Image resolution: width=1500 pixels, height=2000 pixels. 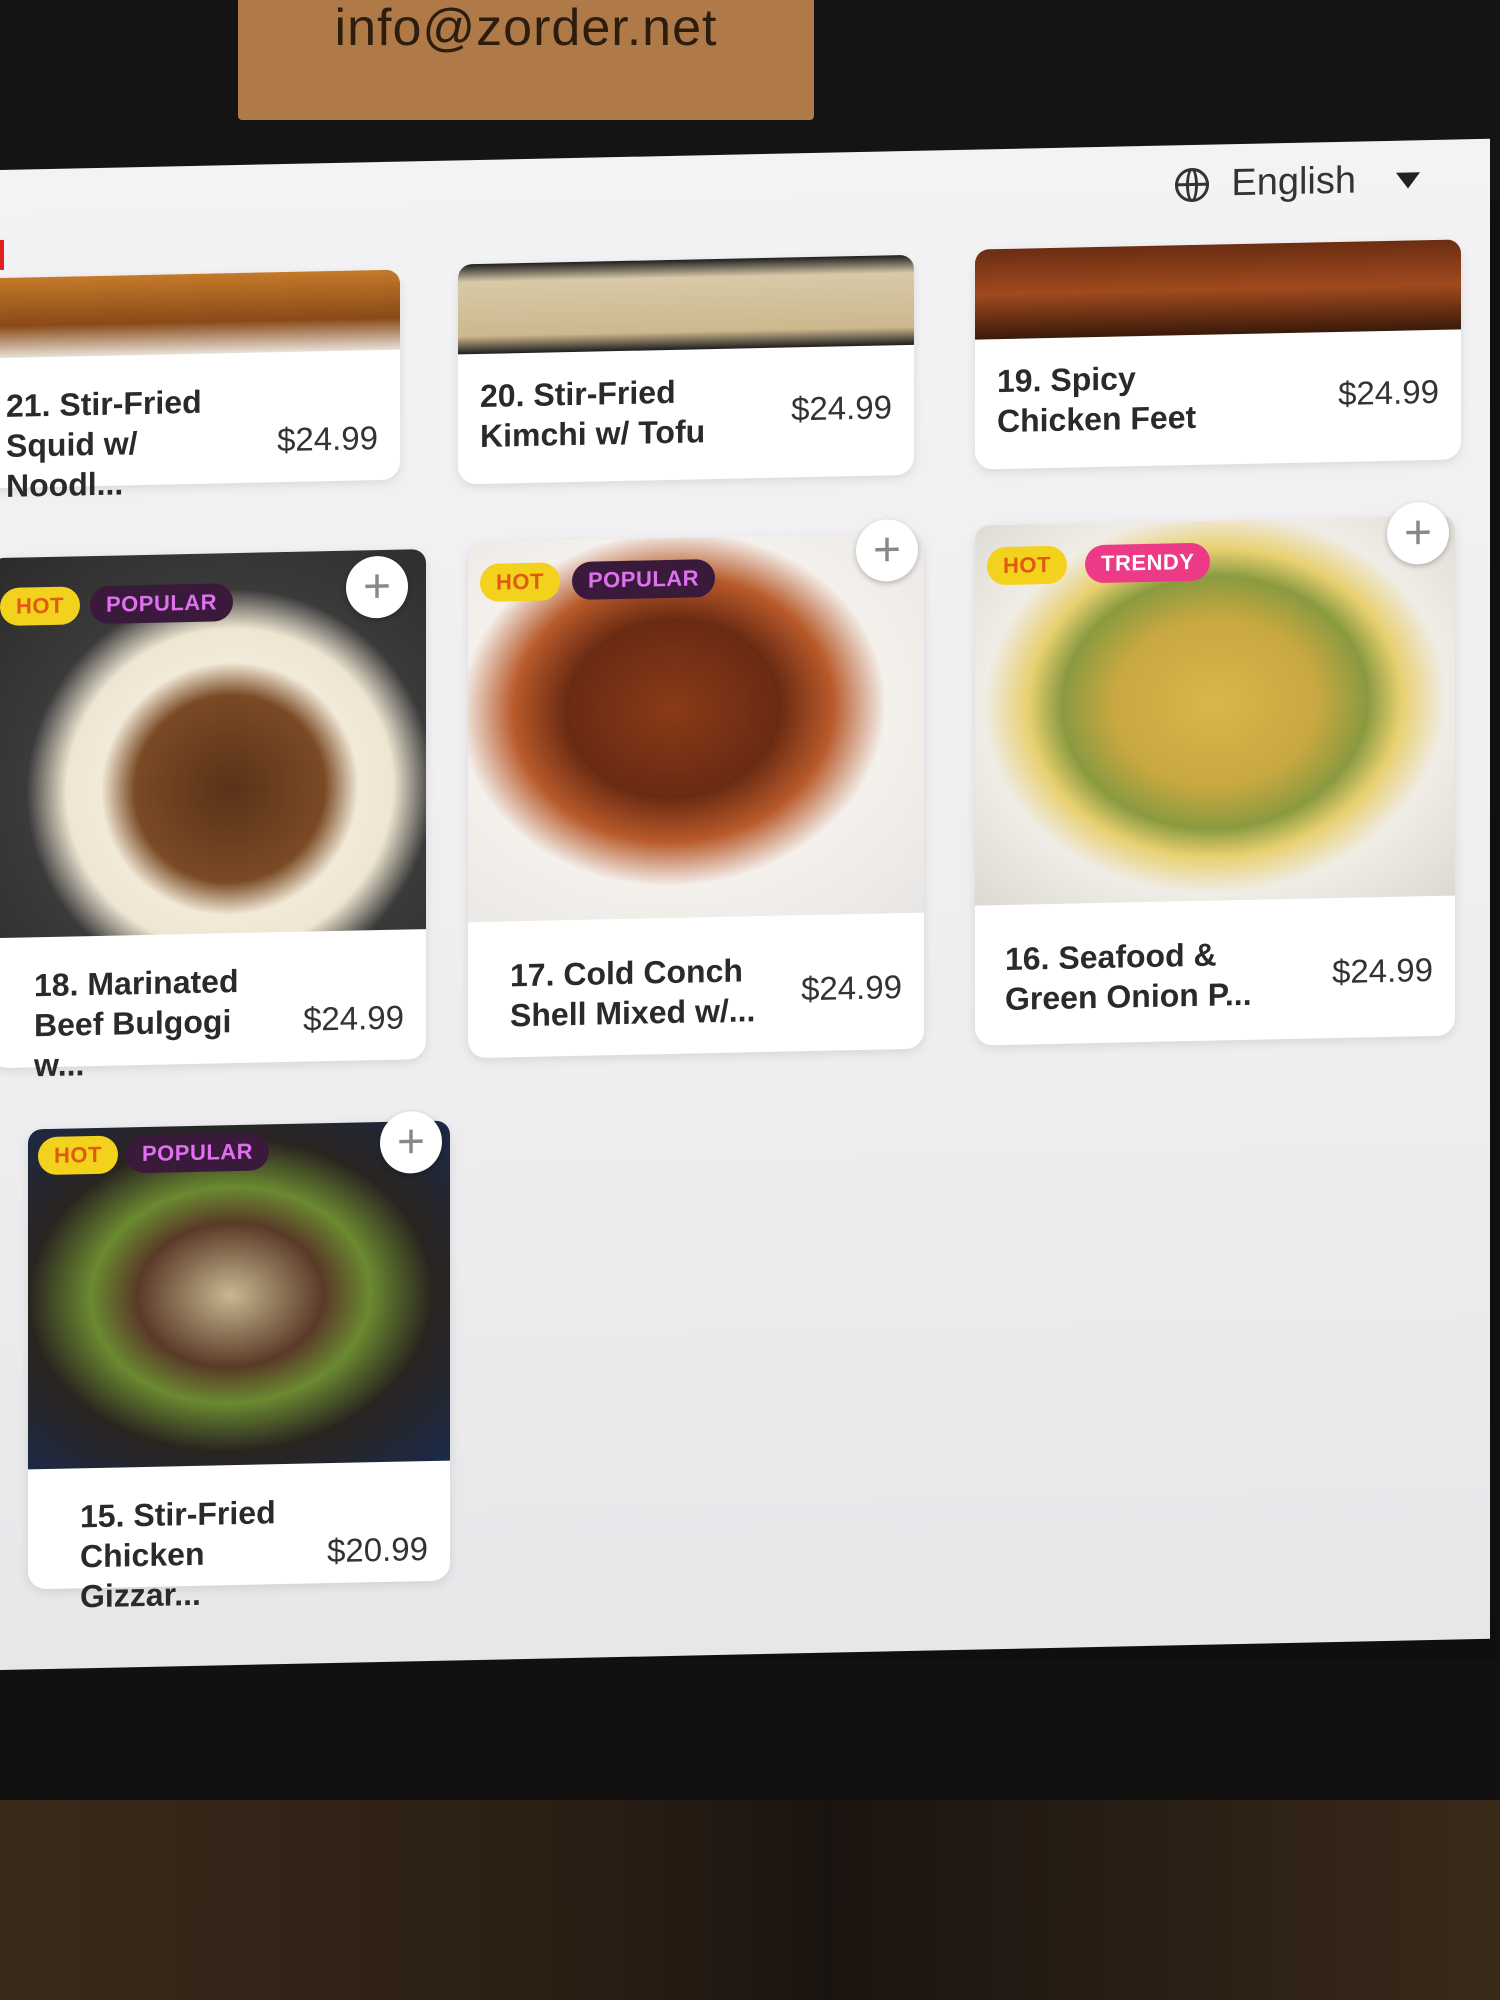 I want to click on active-category-marker, so click(x=2, y=254).